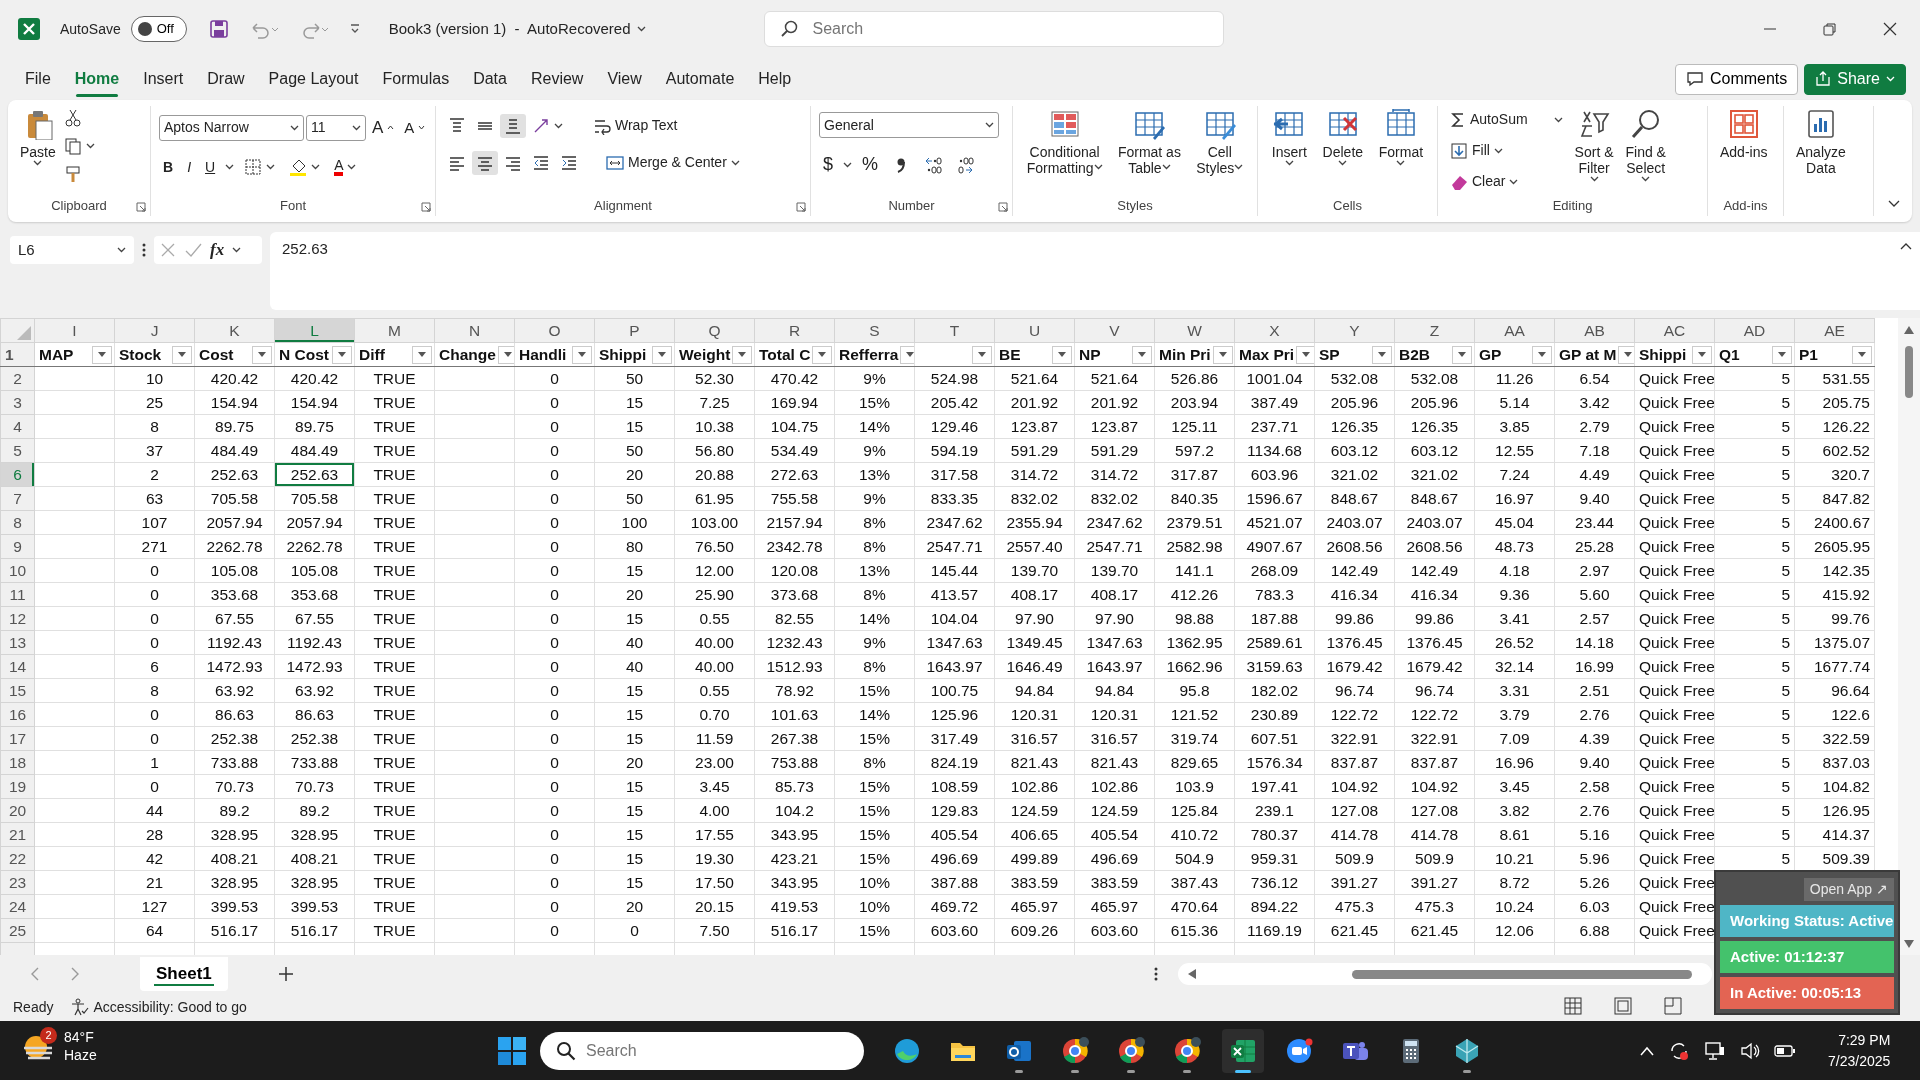 This screenshot has height=1080, width=1920. I want to click on scroll-left-icon, so click(1192, 974).